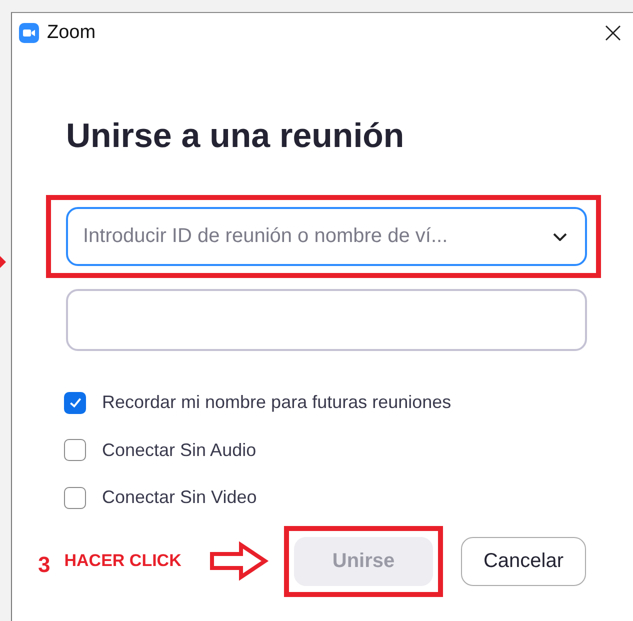 Image resolution: width=633 pixels, height=621 pixels. Describe the element at coordinates (123, 561) in the screenshot. I see `instruction-label: HACER CLICK` at that location.